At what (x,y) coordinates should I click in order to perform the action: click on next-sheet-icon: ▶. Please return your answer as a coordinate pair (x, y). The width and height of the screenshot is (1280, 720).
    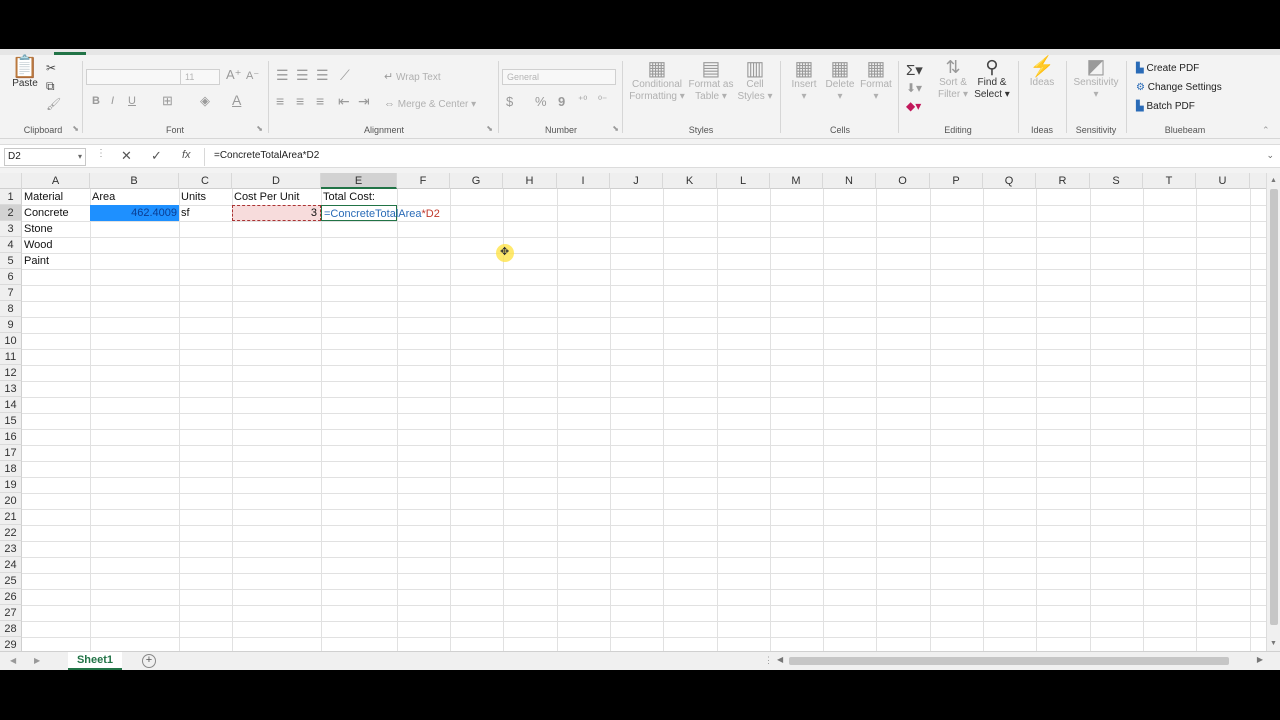
    Looking at the image, I should click on (37, 660).